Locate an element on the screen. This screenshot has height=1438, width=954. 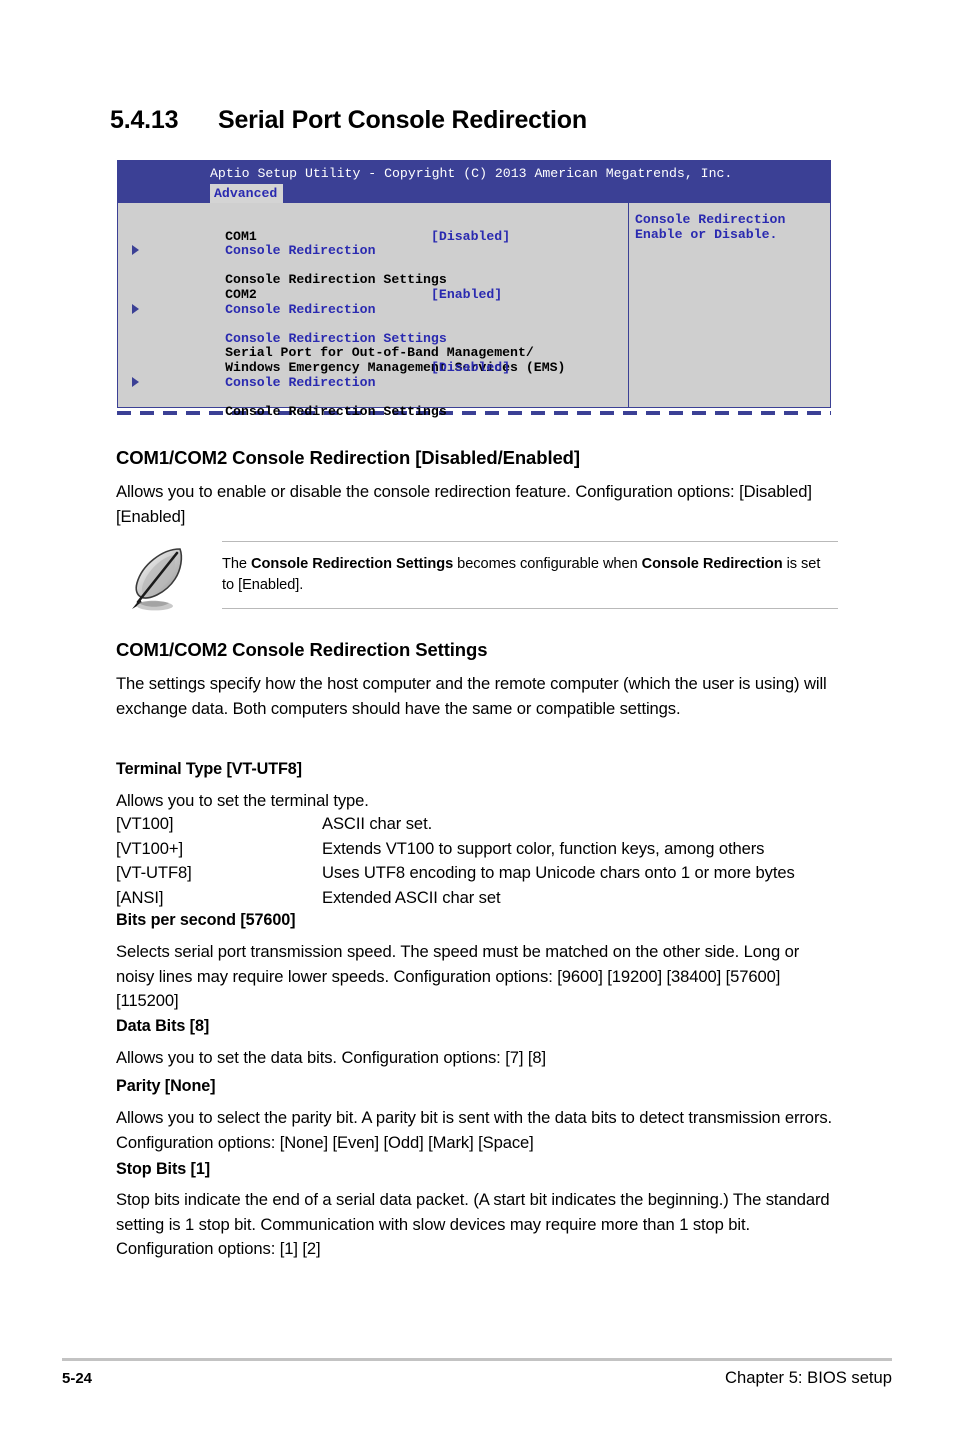
bios-item-com2-console-redirection-settings: Console Redirection Settings is located at coordinates (373, 324).